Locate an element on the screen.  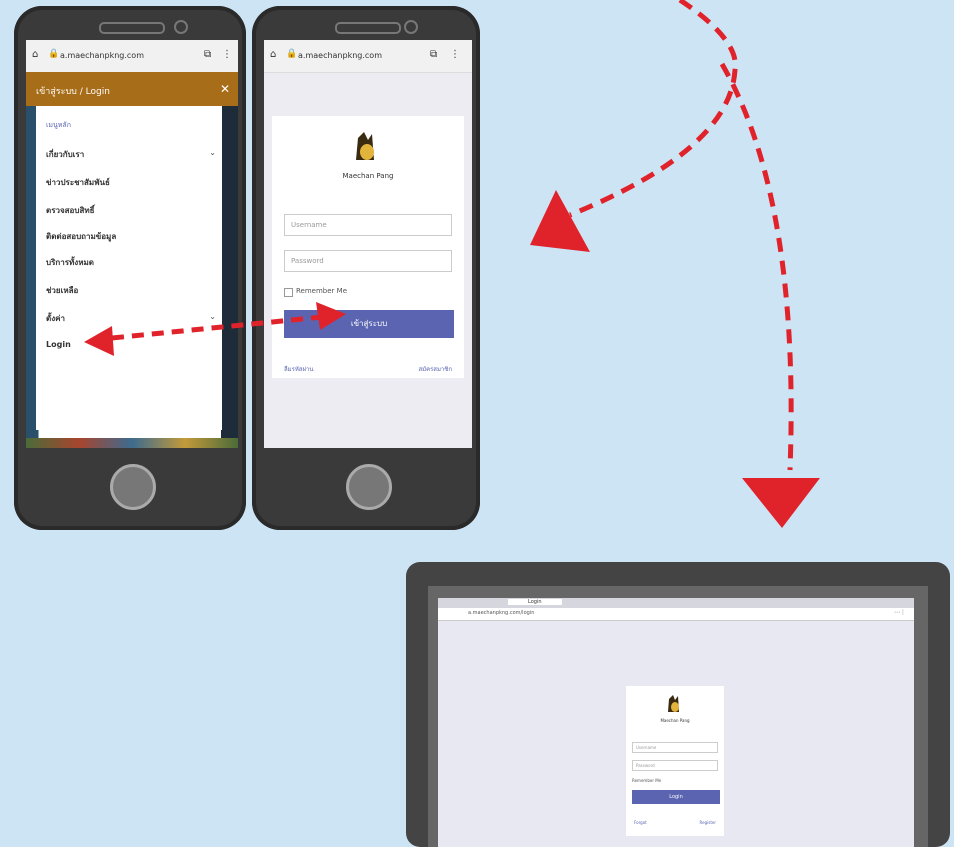
login-button: Login is located at coordinates (676, 797).